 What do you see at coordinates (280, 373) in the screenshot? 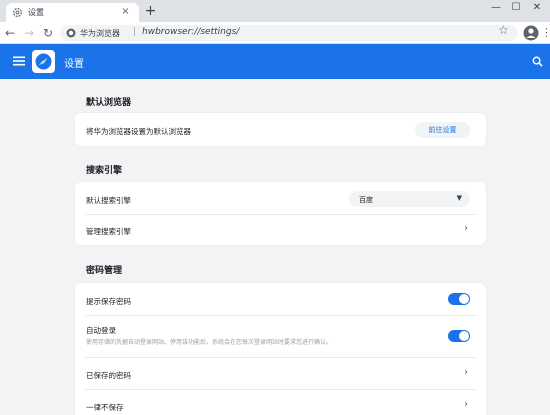
I see `saved-passwords-row: 已保存的密码 ›` at bounding box center [280, 373].